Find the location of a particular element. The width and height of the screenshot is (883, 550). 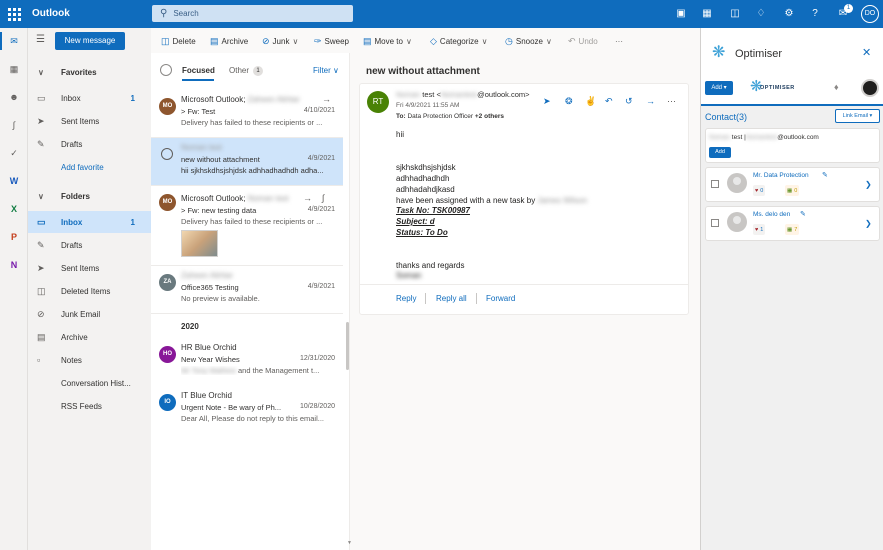

avatar is located at coordinates (870, 88).